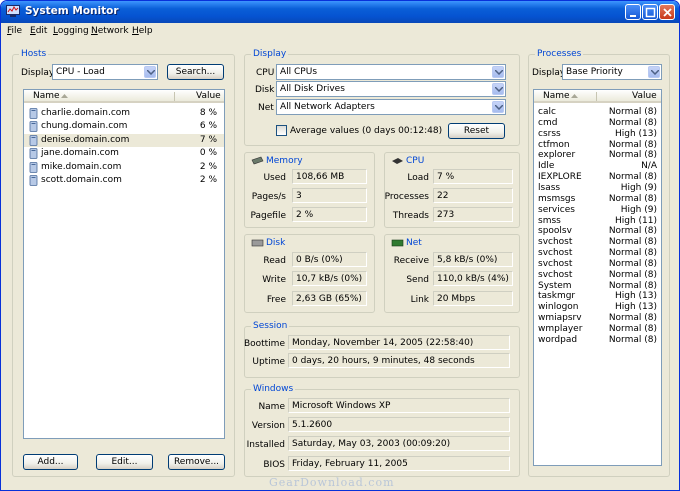 The image size is (680, 491). I want to click on process-row: wmplayer Normal (8), so click(597, 329).